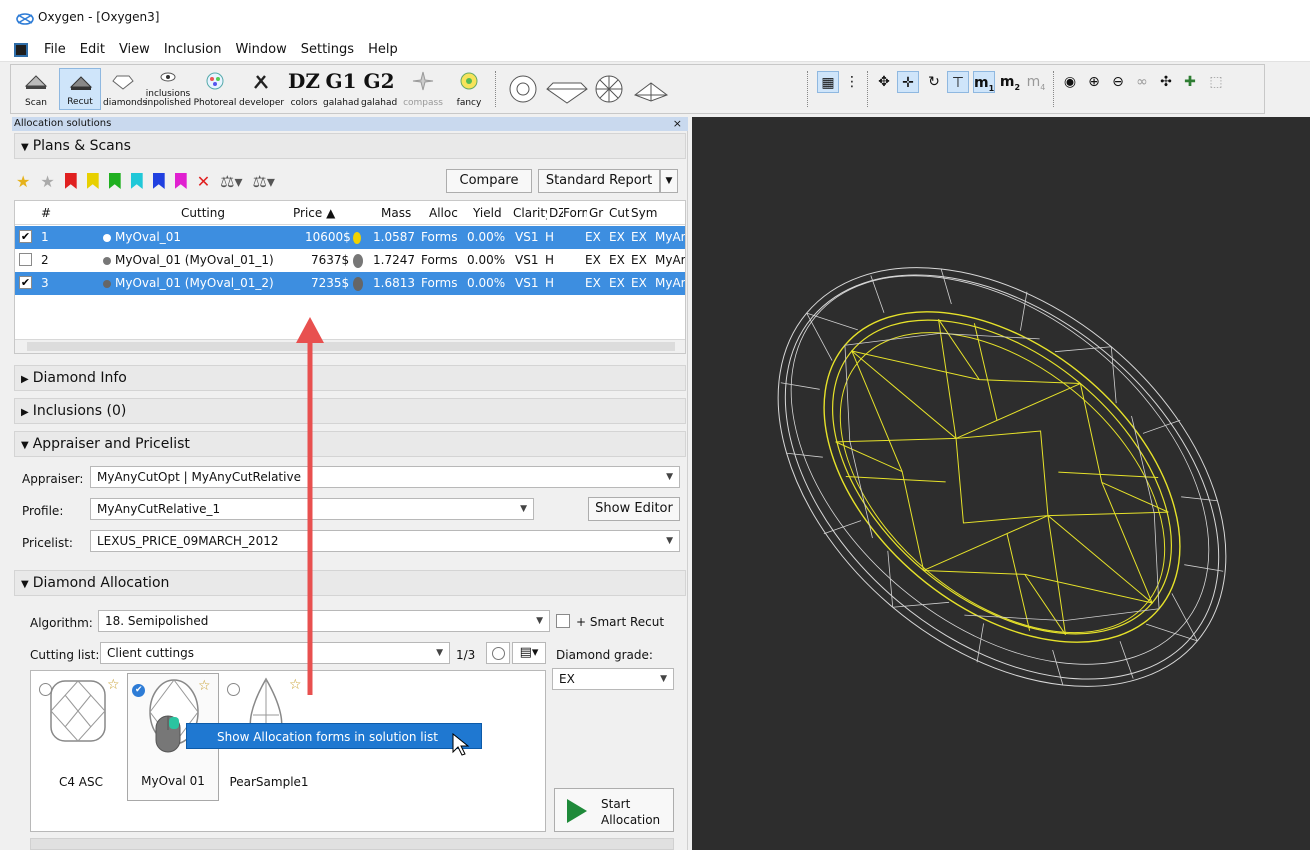 This screenshot has width=1310, height=850. I want to click on m4-button: m4, so click(1036, 82).